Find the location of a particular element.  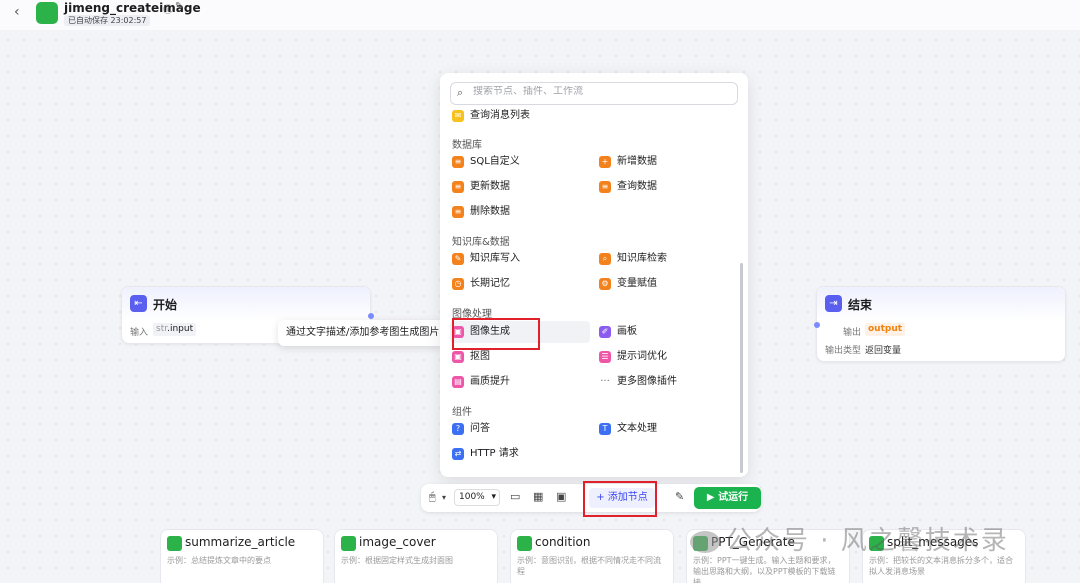

panel-item-update-data: ≡ 更新数据 is located at coordinates (518, 187).